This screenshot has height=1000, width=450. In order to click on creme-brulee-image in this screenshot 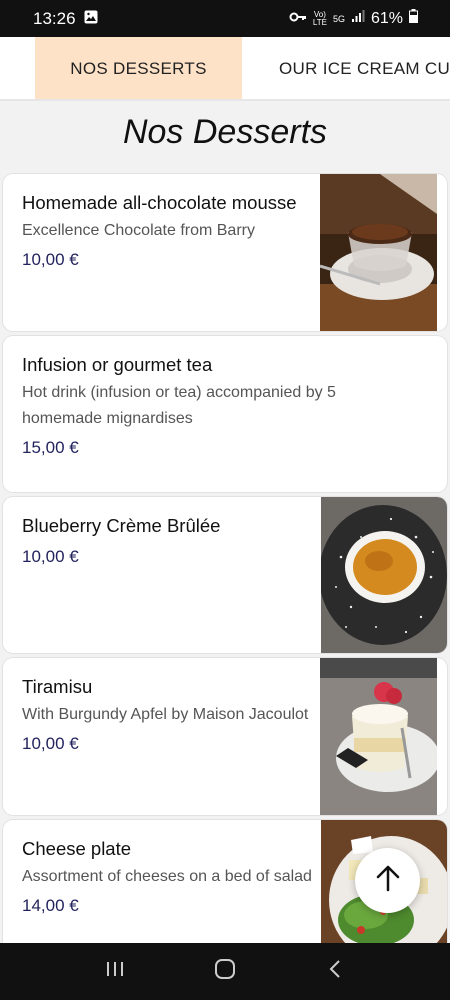, I will do `click(384, 575)`.